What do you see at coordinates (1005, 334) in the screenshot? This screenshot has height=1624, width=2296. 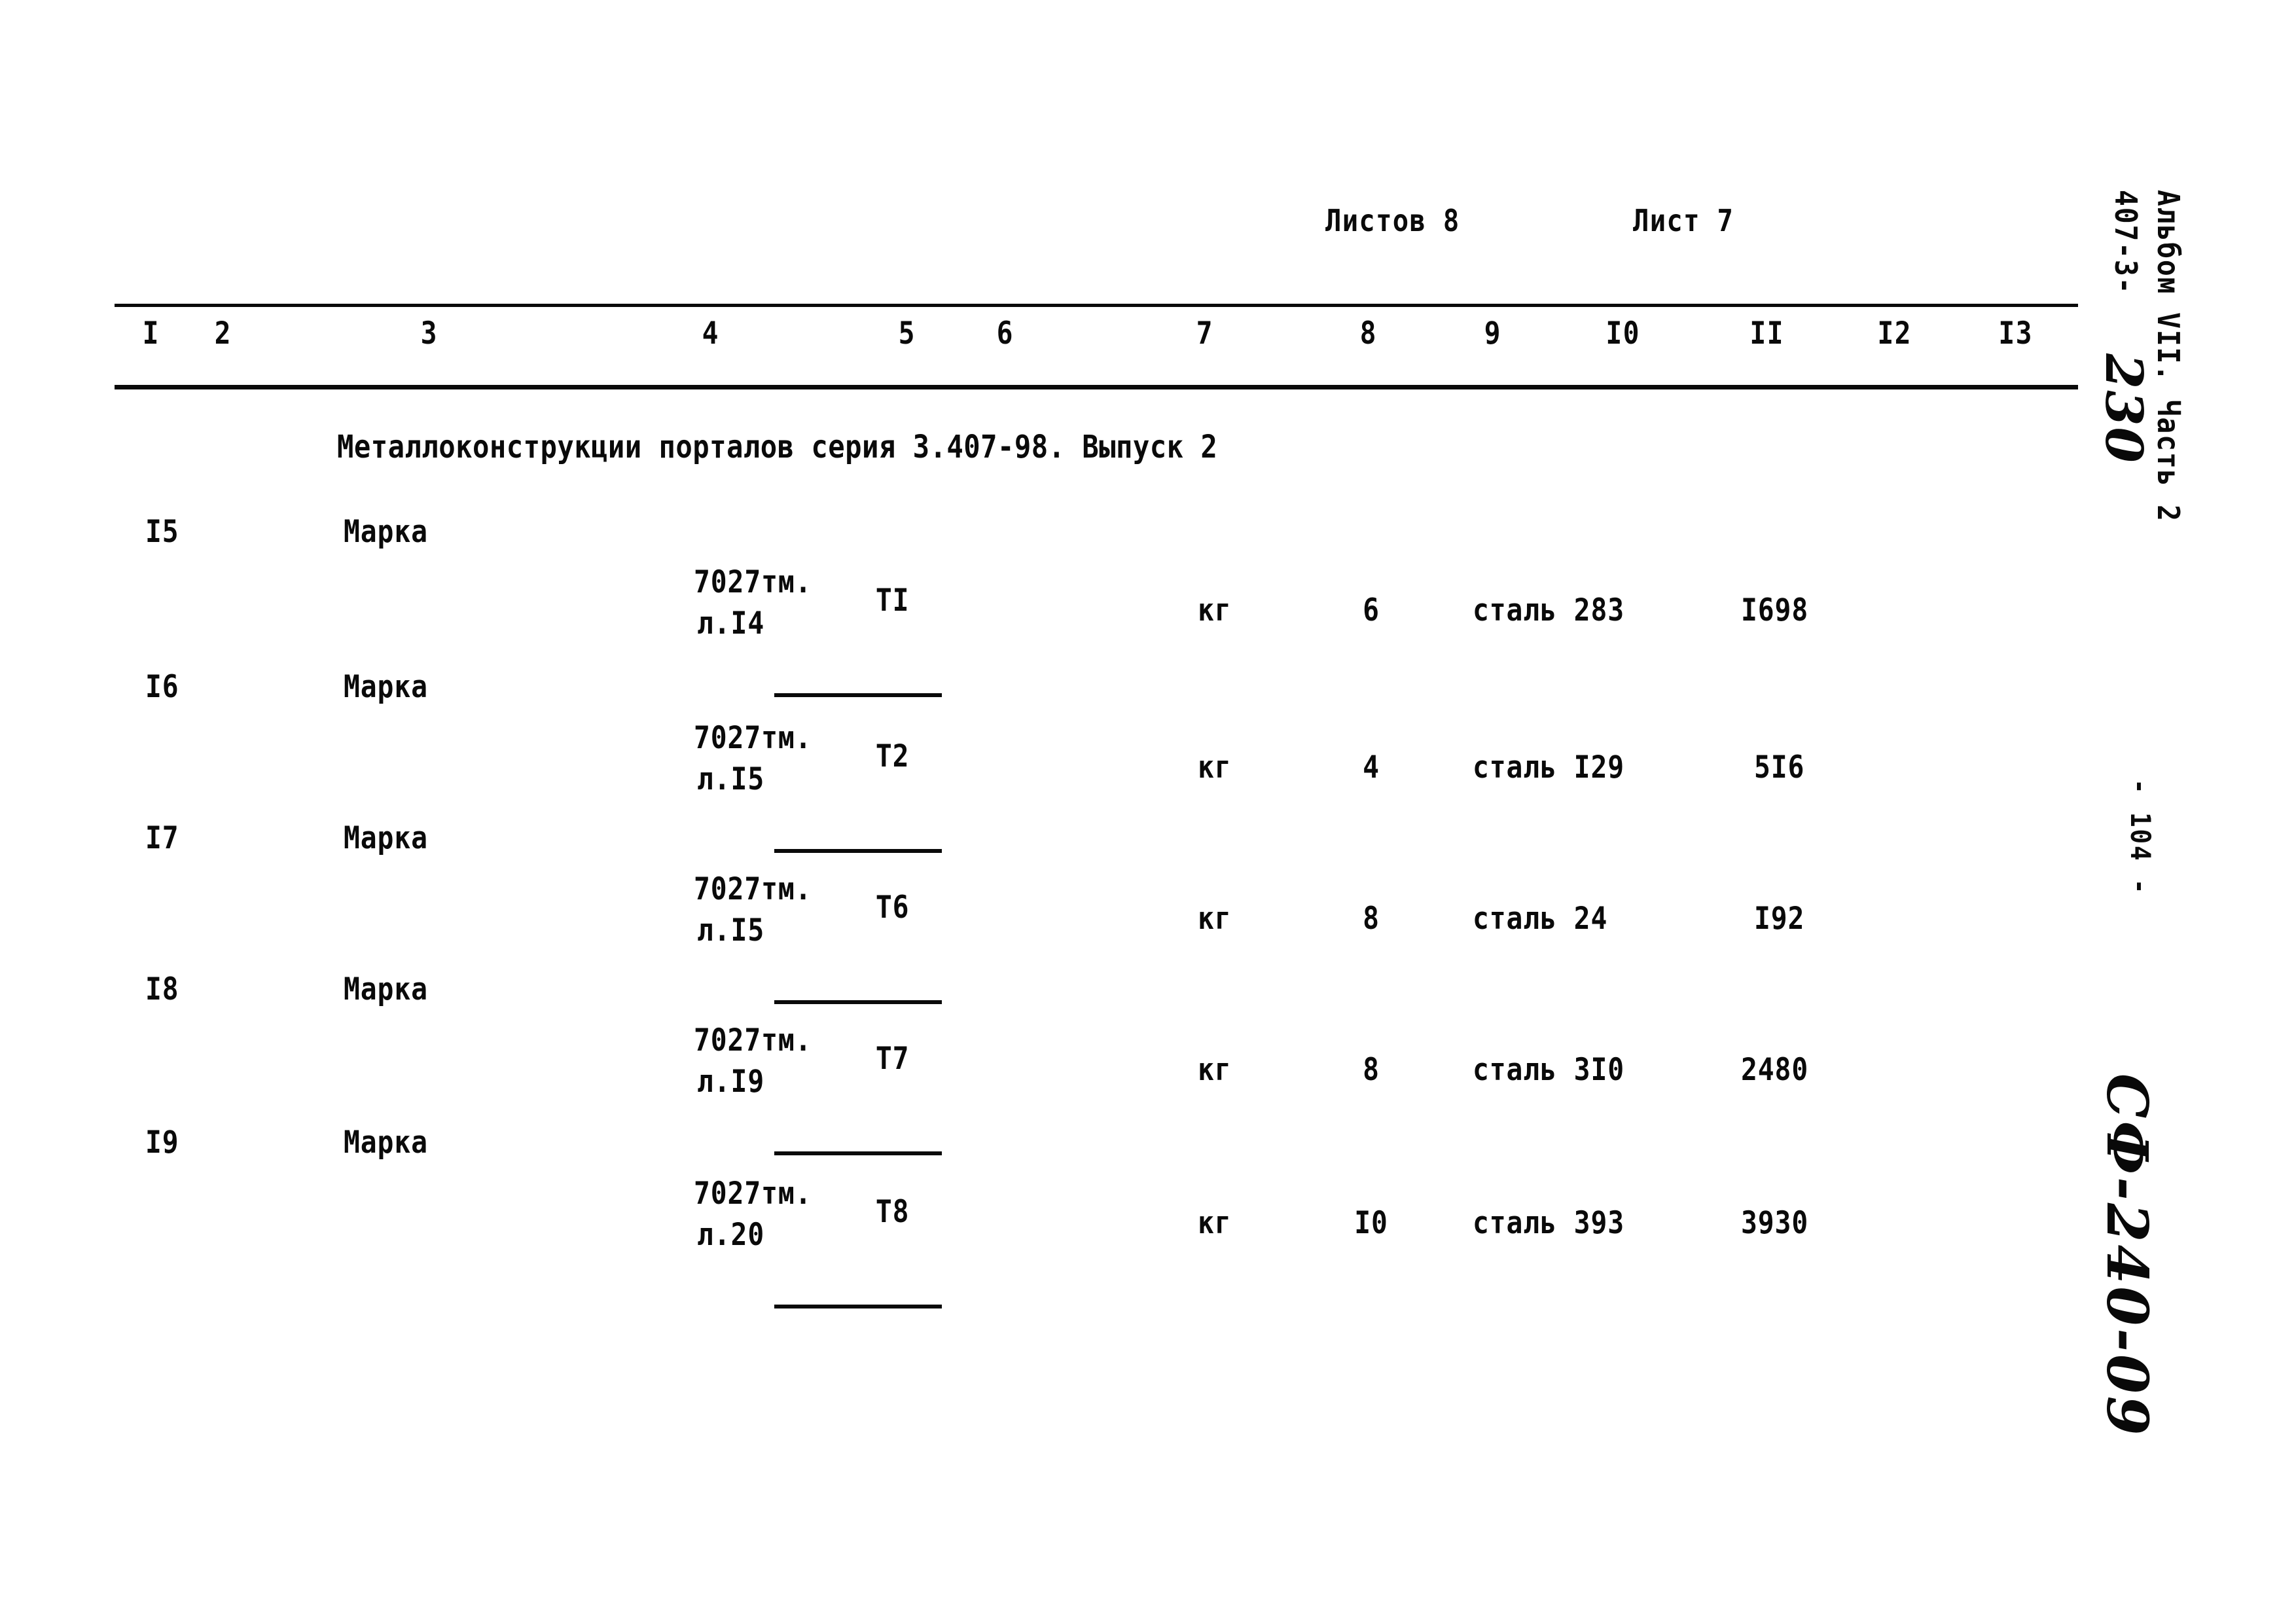 I see `column-number-6: 6` at bounding box center [1005, 334].